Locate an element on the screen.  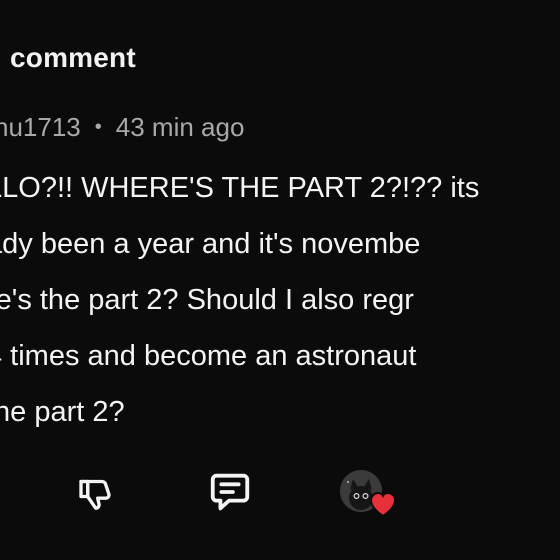
comment-line: re's the part 2? Should I also regr is located at coordinates (207, 300).